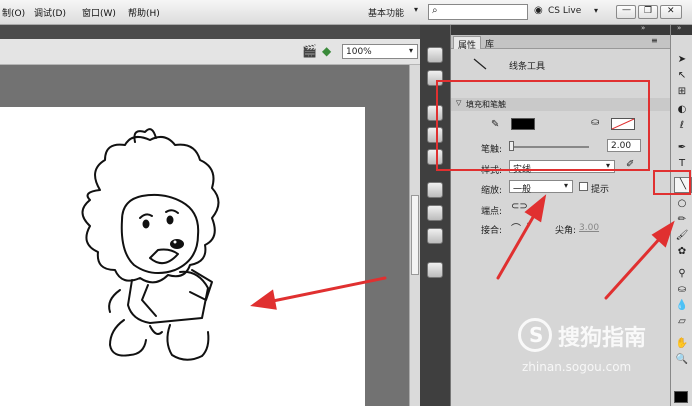  What do you see at coordinates (535, 335) in the screenshot?
I see `sogou-logo-icon: S` at bounding box center [535, 335].